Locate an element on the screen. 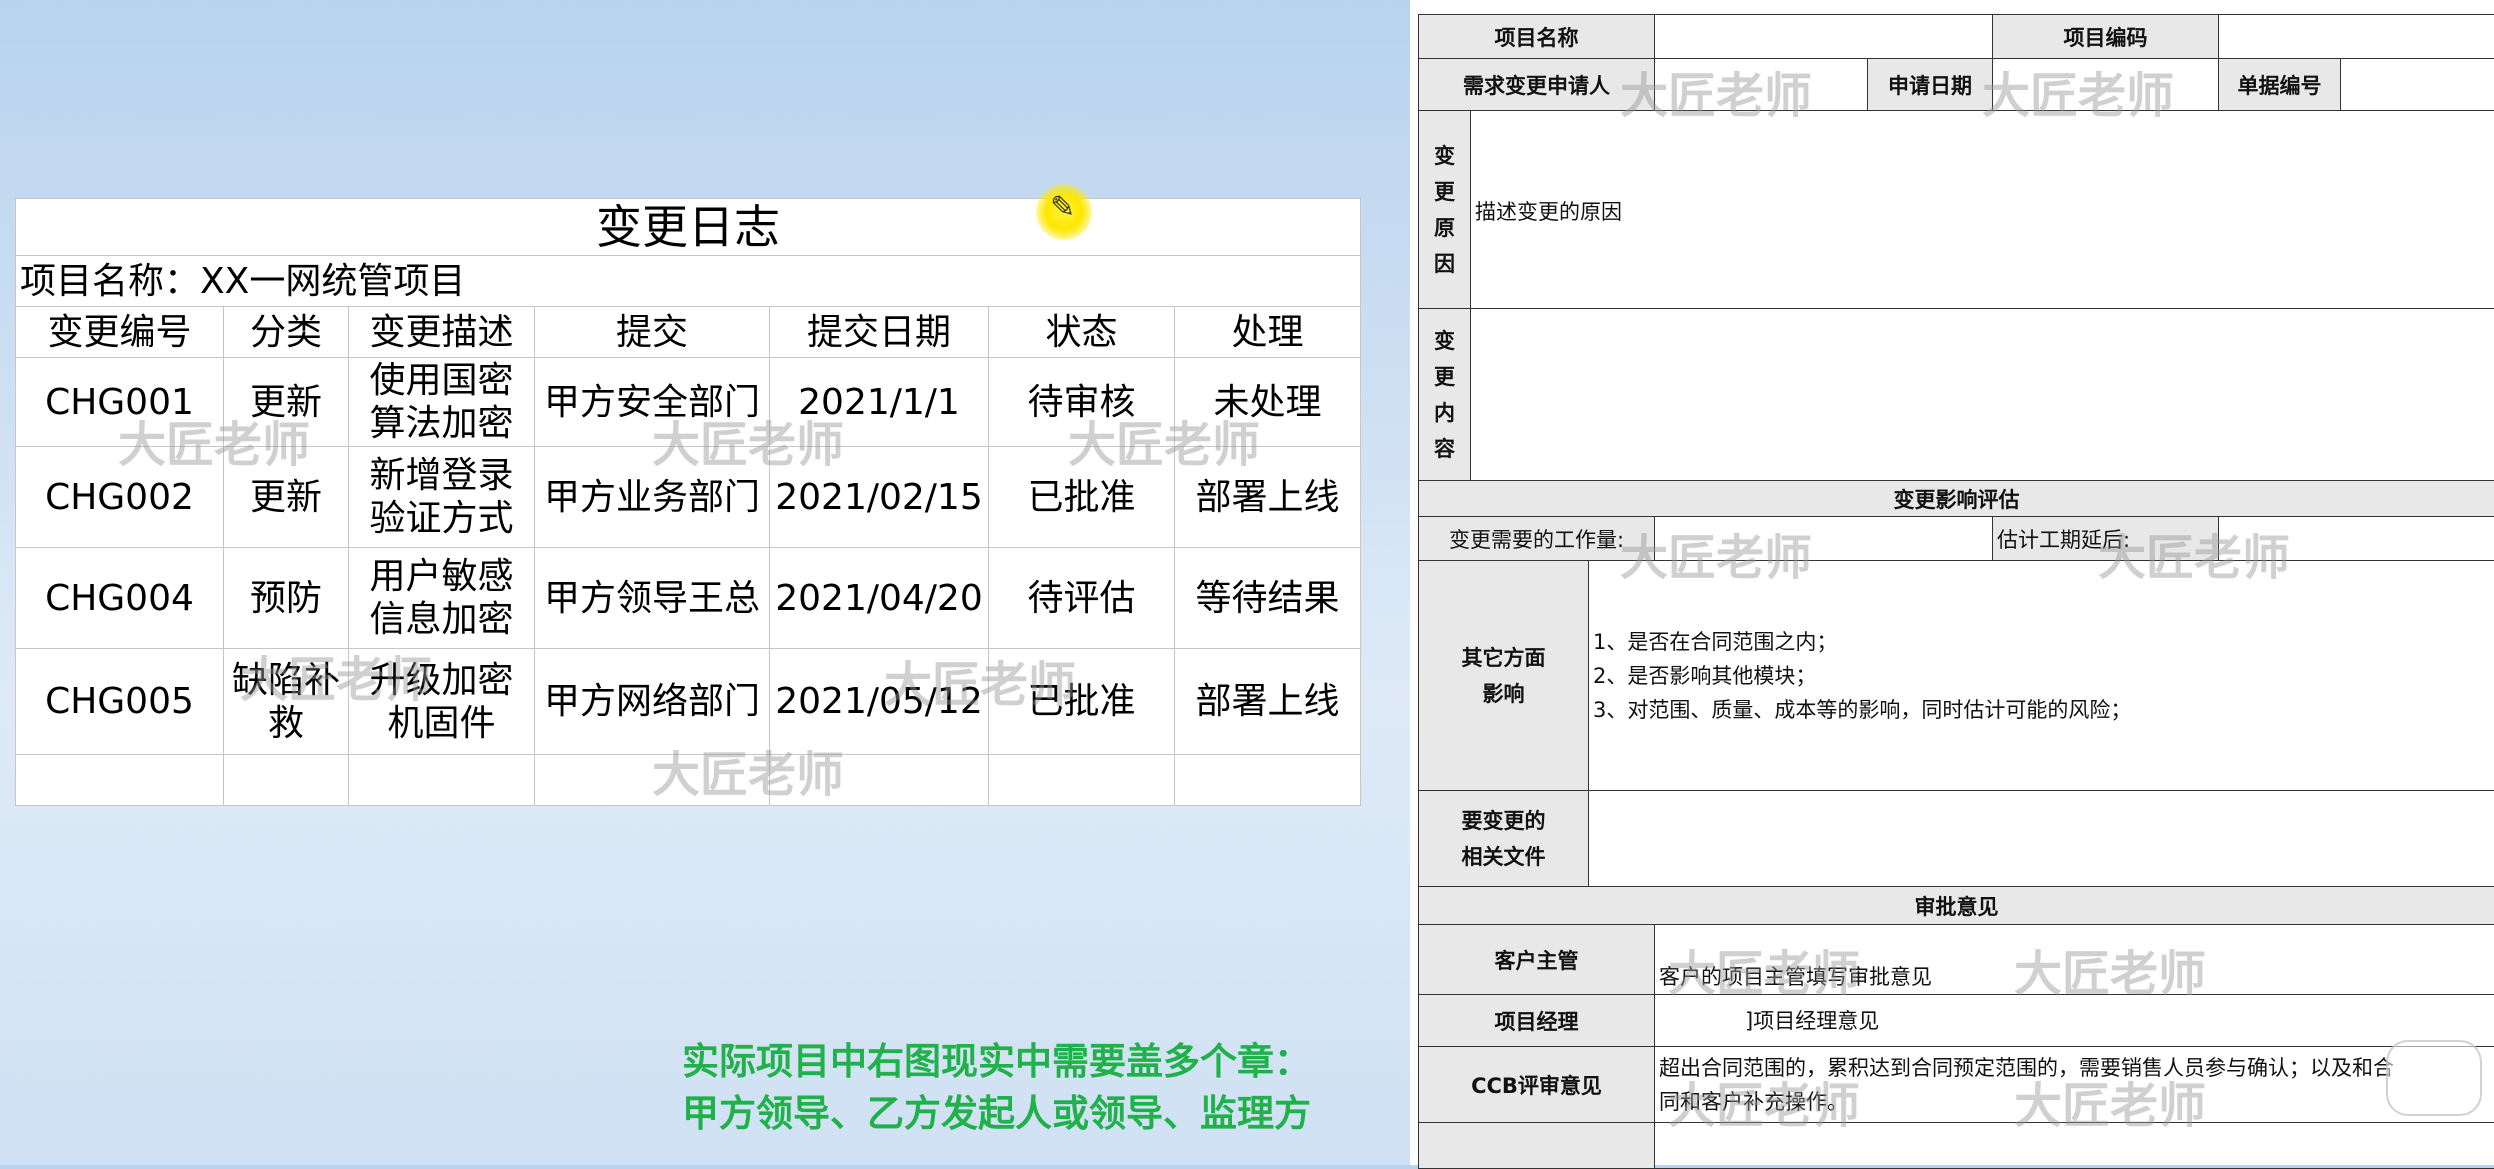  change-id-cell: CHG004 is located at coordinates (120, 598).